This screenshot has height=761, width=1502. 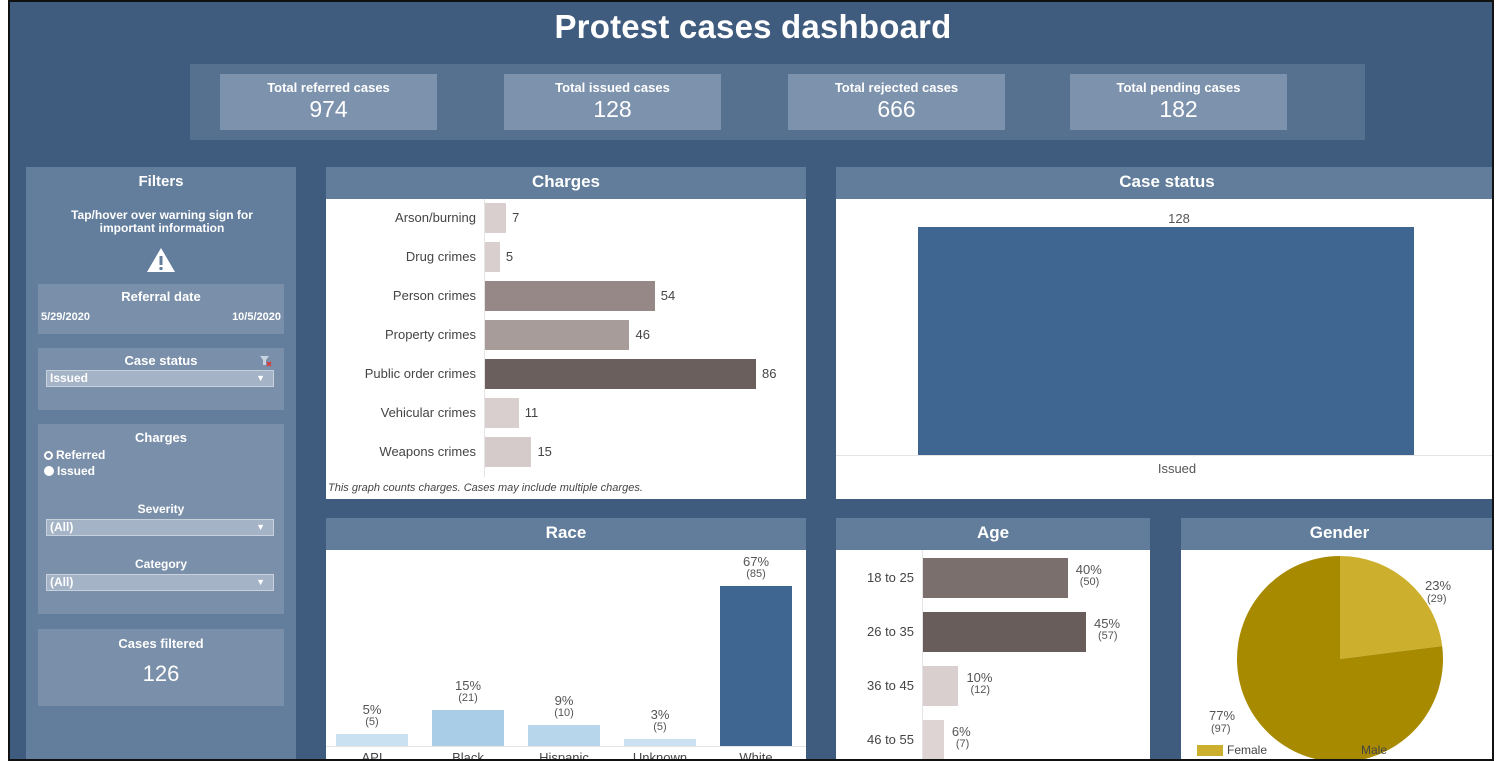 What do you see at coordinates (160, 582) in the screenshot?
I see `category-dropdown: (All) ▼` at bounding box center [160, 582].